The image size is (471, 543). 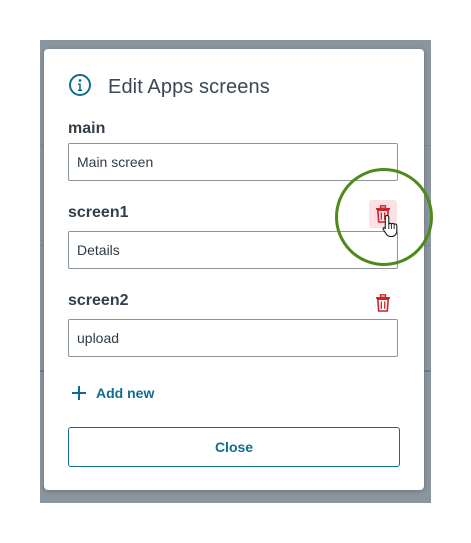 I want to click on delete-screen1-button, so click(x=383, y=214).